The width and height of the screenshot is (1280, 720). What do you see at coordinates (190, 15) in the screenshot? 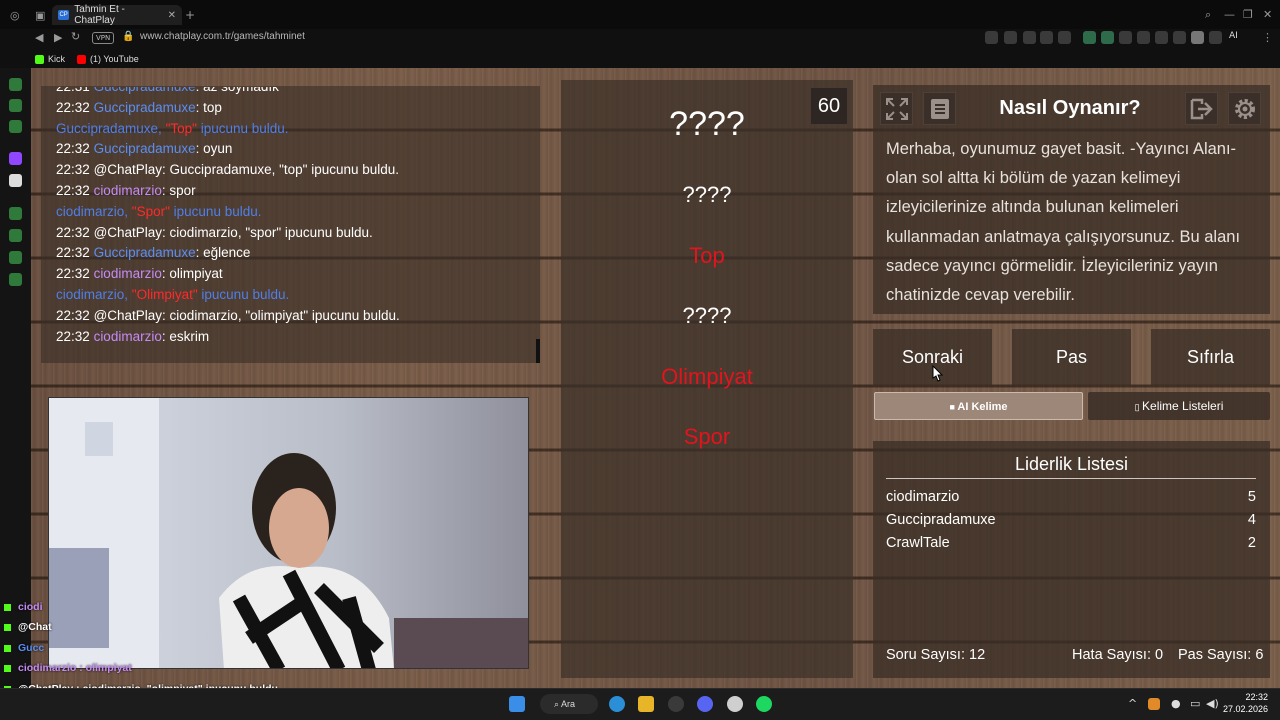
I see `new-tab-icon: +` at bounding box center [190, 15].